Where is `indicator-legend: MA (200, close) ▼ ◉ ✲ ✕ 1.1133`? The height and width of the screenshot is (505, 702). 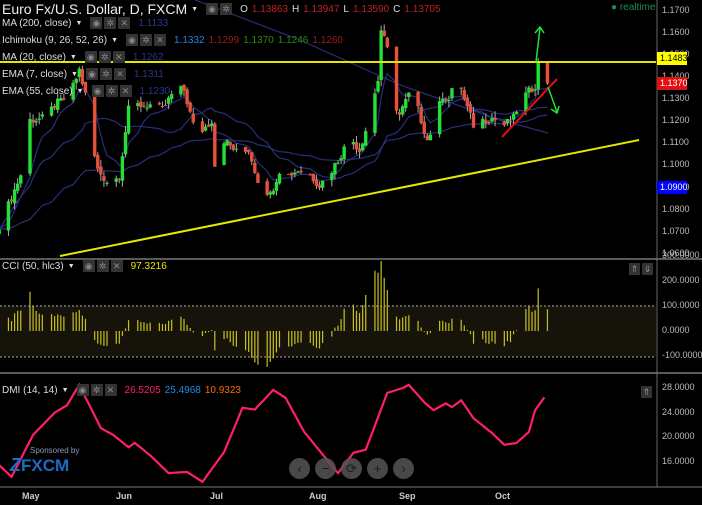 indicator-legend: MA (200, close) ▼ ◉ ✲ ✕ 1.1133 is located at coordinates (85, 23).